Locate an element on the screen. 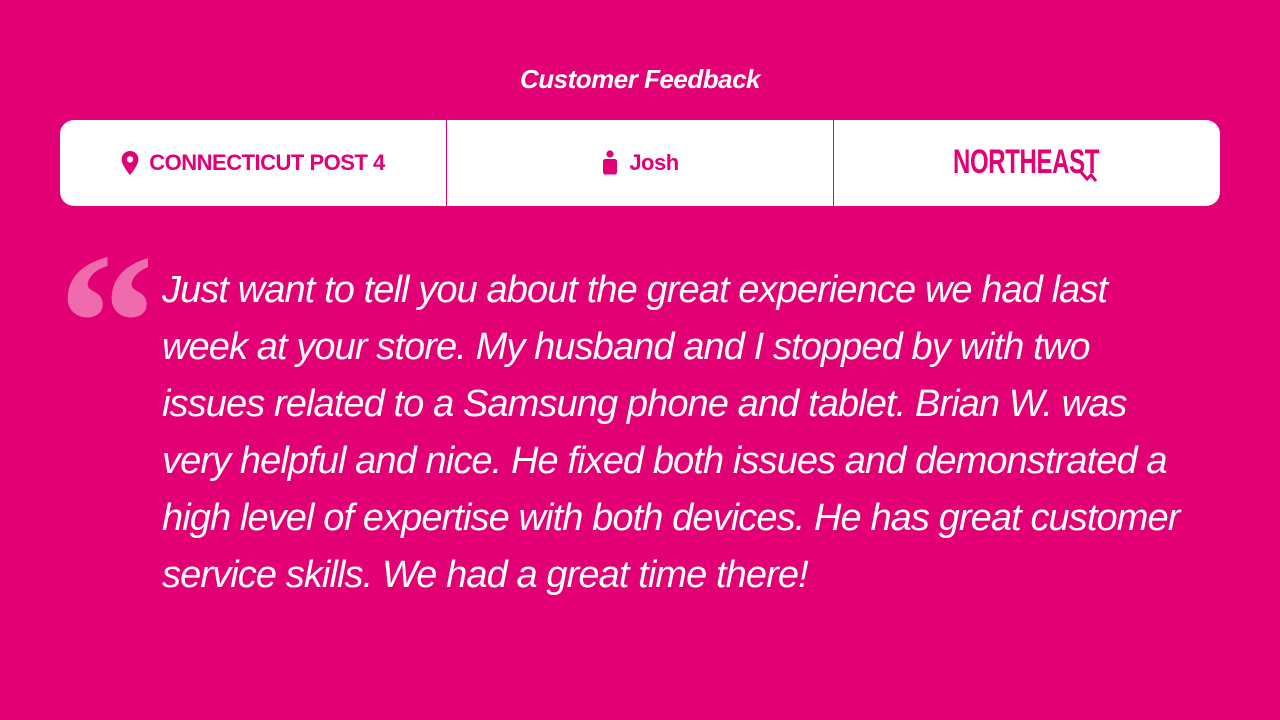  employee-name: Josh is located at coordinates (654, 162).